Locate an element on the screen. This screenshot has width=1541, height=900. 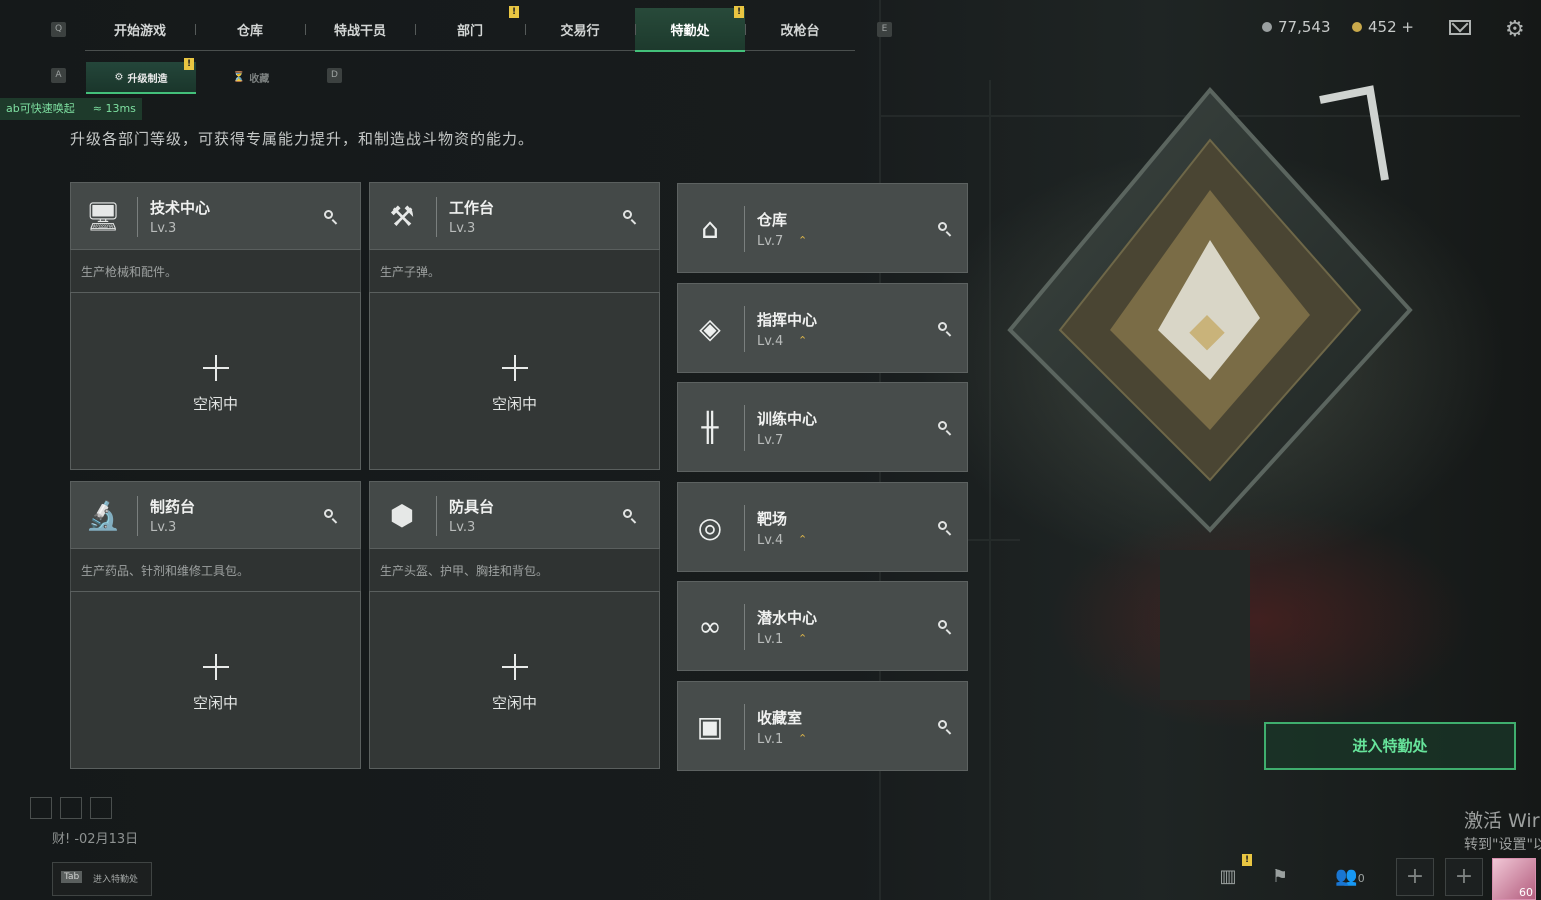
tab-operators: 特战干员 is located at coordinates (360, 29).